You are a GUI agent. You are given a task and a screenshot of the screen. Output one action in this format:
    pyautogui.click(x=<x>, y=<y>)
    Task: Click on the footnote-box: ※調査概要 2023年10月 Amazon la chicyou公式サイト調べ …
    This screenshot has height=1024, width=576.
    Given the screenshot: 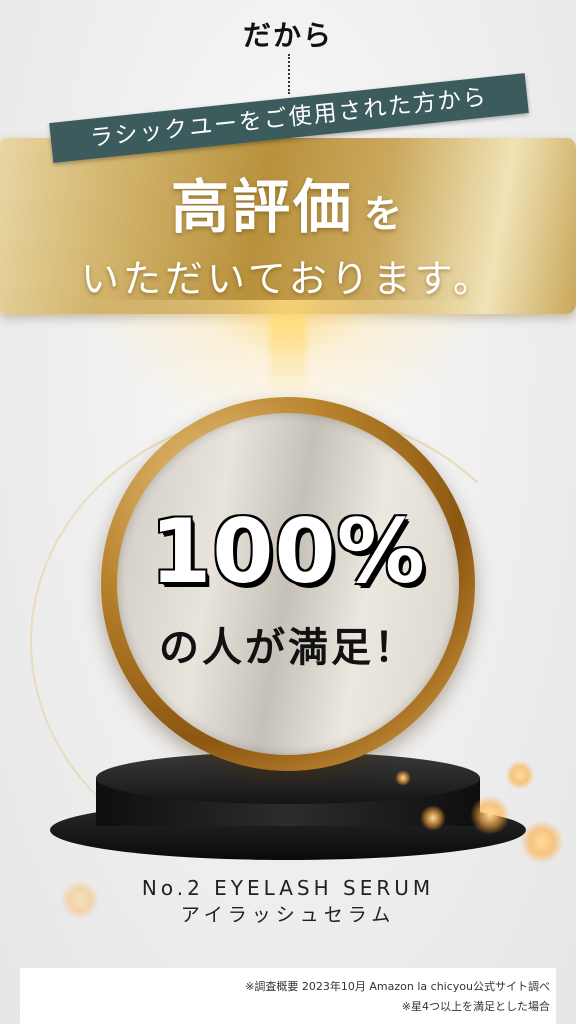 What is the action you would take?
    pyautogui.click(x=288, y=996)
    